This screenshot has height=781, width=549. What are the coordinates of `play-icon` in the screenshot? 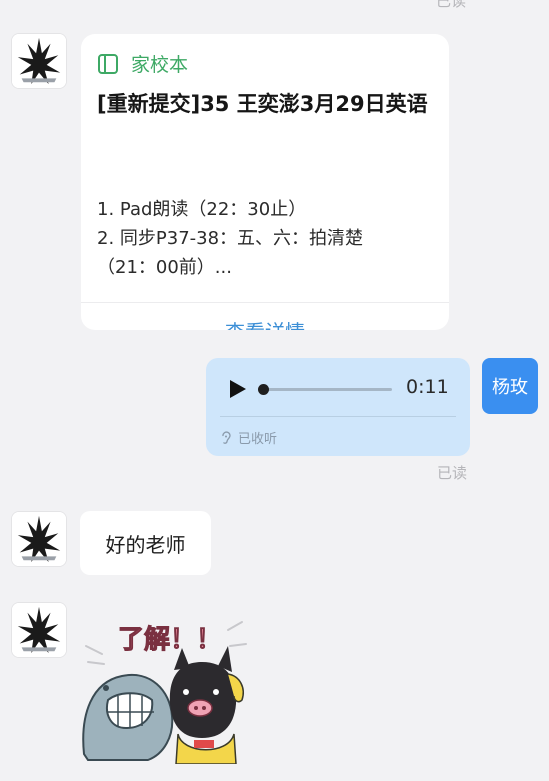 It's located at (238, 389).